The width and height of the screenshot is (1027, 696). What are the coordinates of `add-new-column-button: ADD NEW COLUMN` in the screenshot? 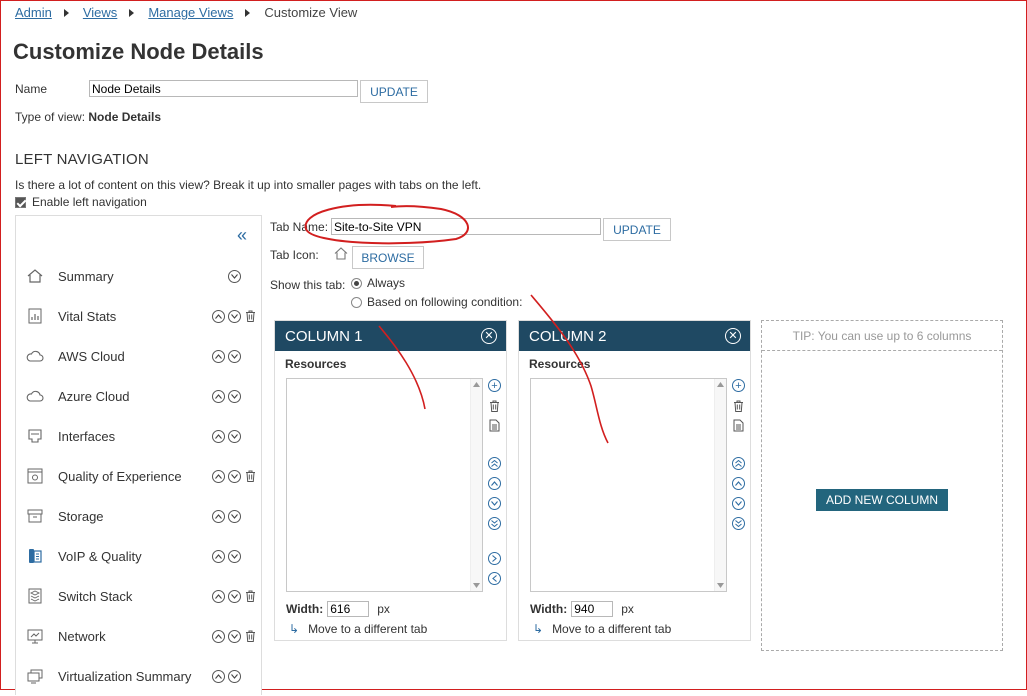 It's located at (882, 500).